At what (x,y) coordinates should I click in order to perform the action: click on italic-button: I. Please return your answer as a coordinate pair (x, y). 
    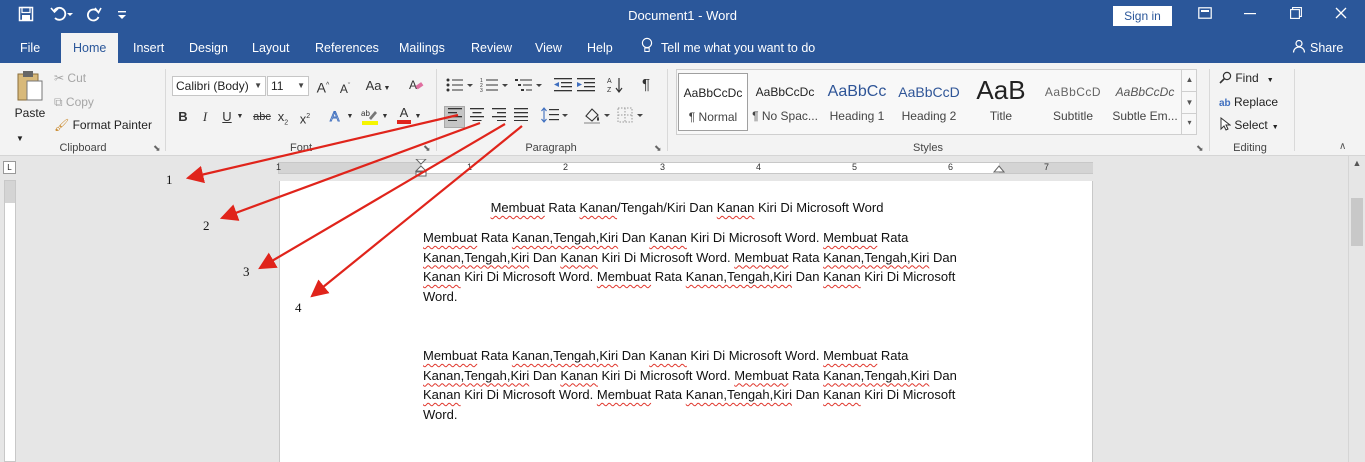
    Looking at the image, I should click on (205, 117).